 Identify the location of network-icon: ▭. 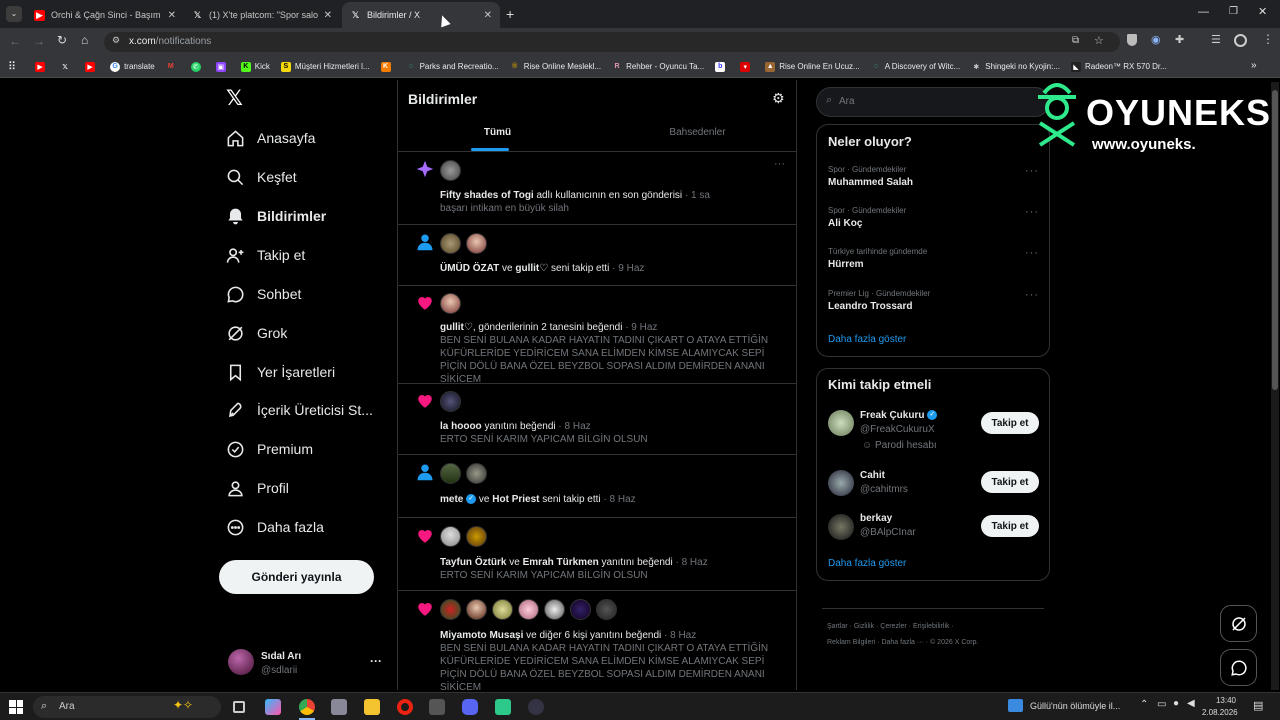
(1161, 704).